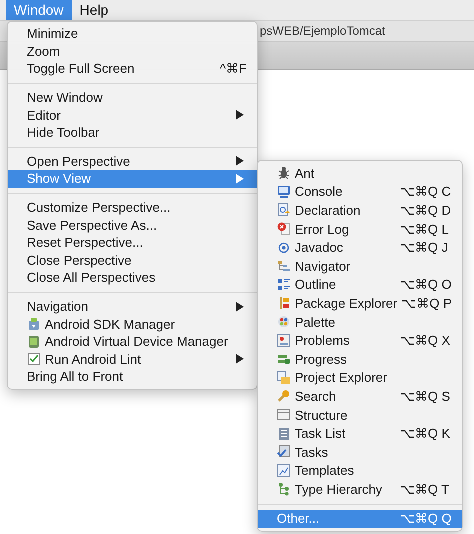  What do you see at coordinates (132, 179) in the screenshot?
I see `menu-item: Show View` at bounding box center [132, 179].